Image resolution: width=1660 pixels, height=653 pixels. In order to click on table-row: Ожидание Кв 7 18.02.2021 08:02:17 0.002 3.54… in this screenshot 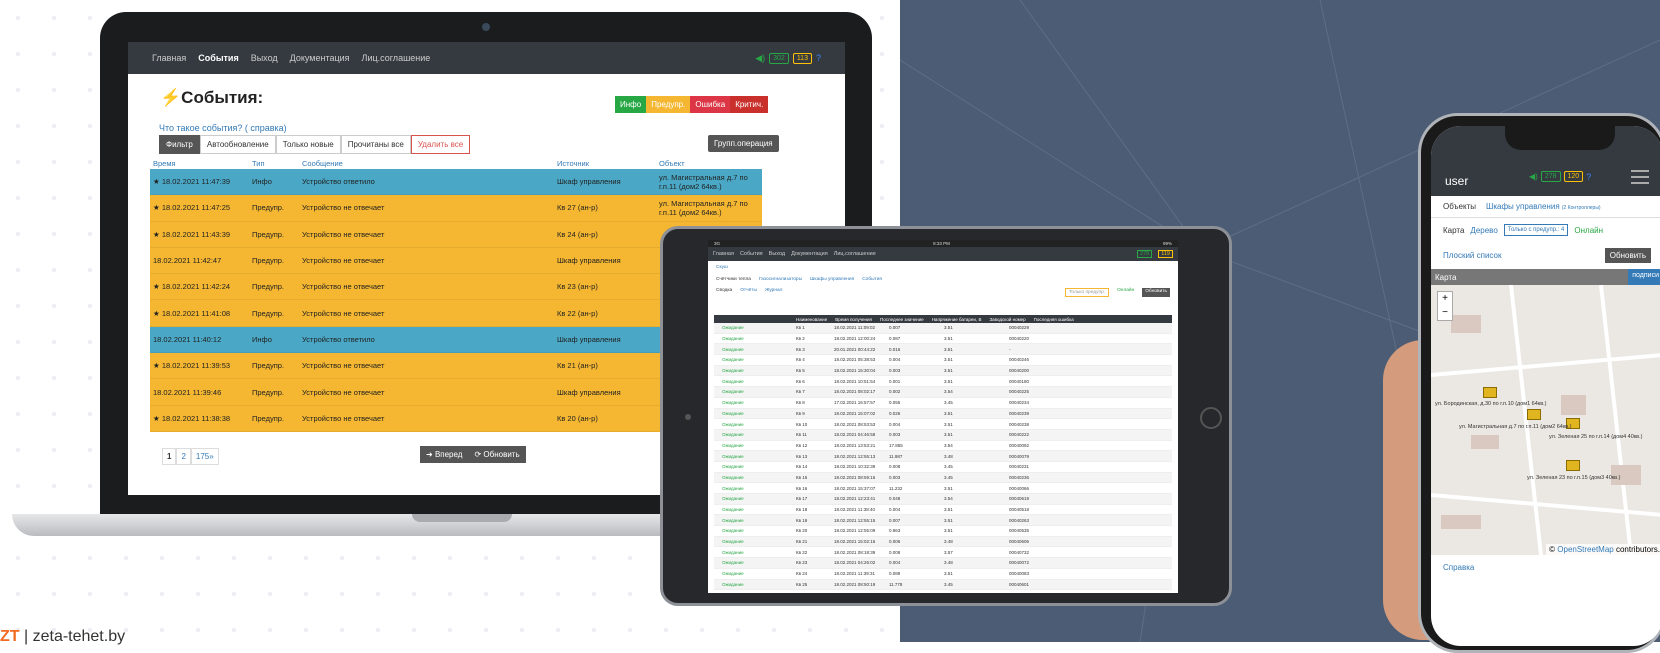, I will do `click(943, 392)`.